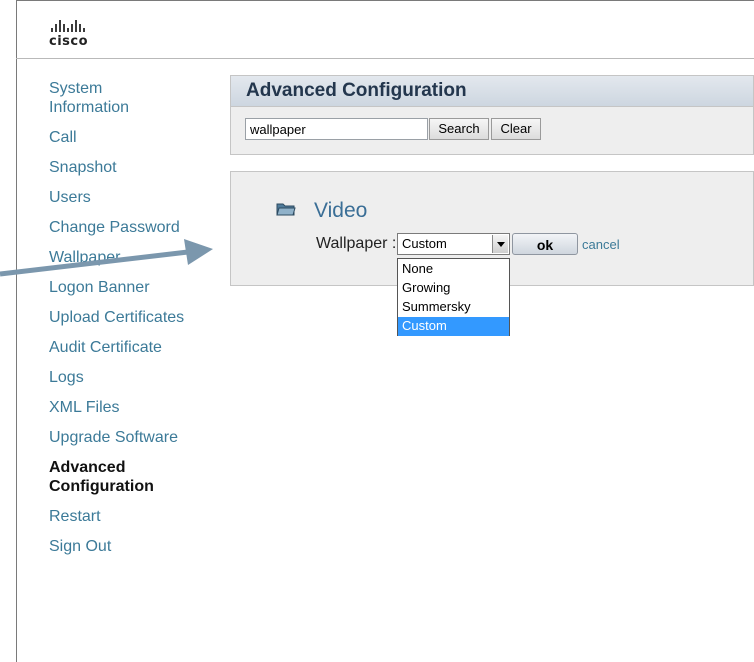 The width and height of the screenshot is (754, 662). I want to click on wallpaper-field-label: Wallpaper :, so click(356, 243).